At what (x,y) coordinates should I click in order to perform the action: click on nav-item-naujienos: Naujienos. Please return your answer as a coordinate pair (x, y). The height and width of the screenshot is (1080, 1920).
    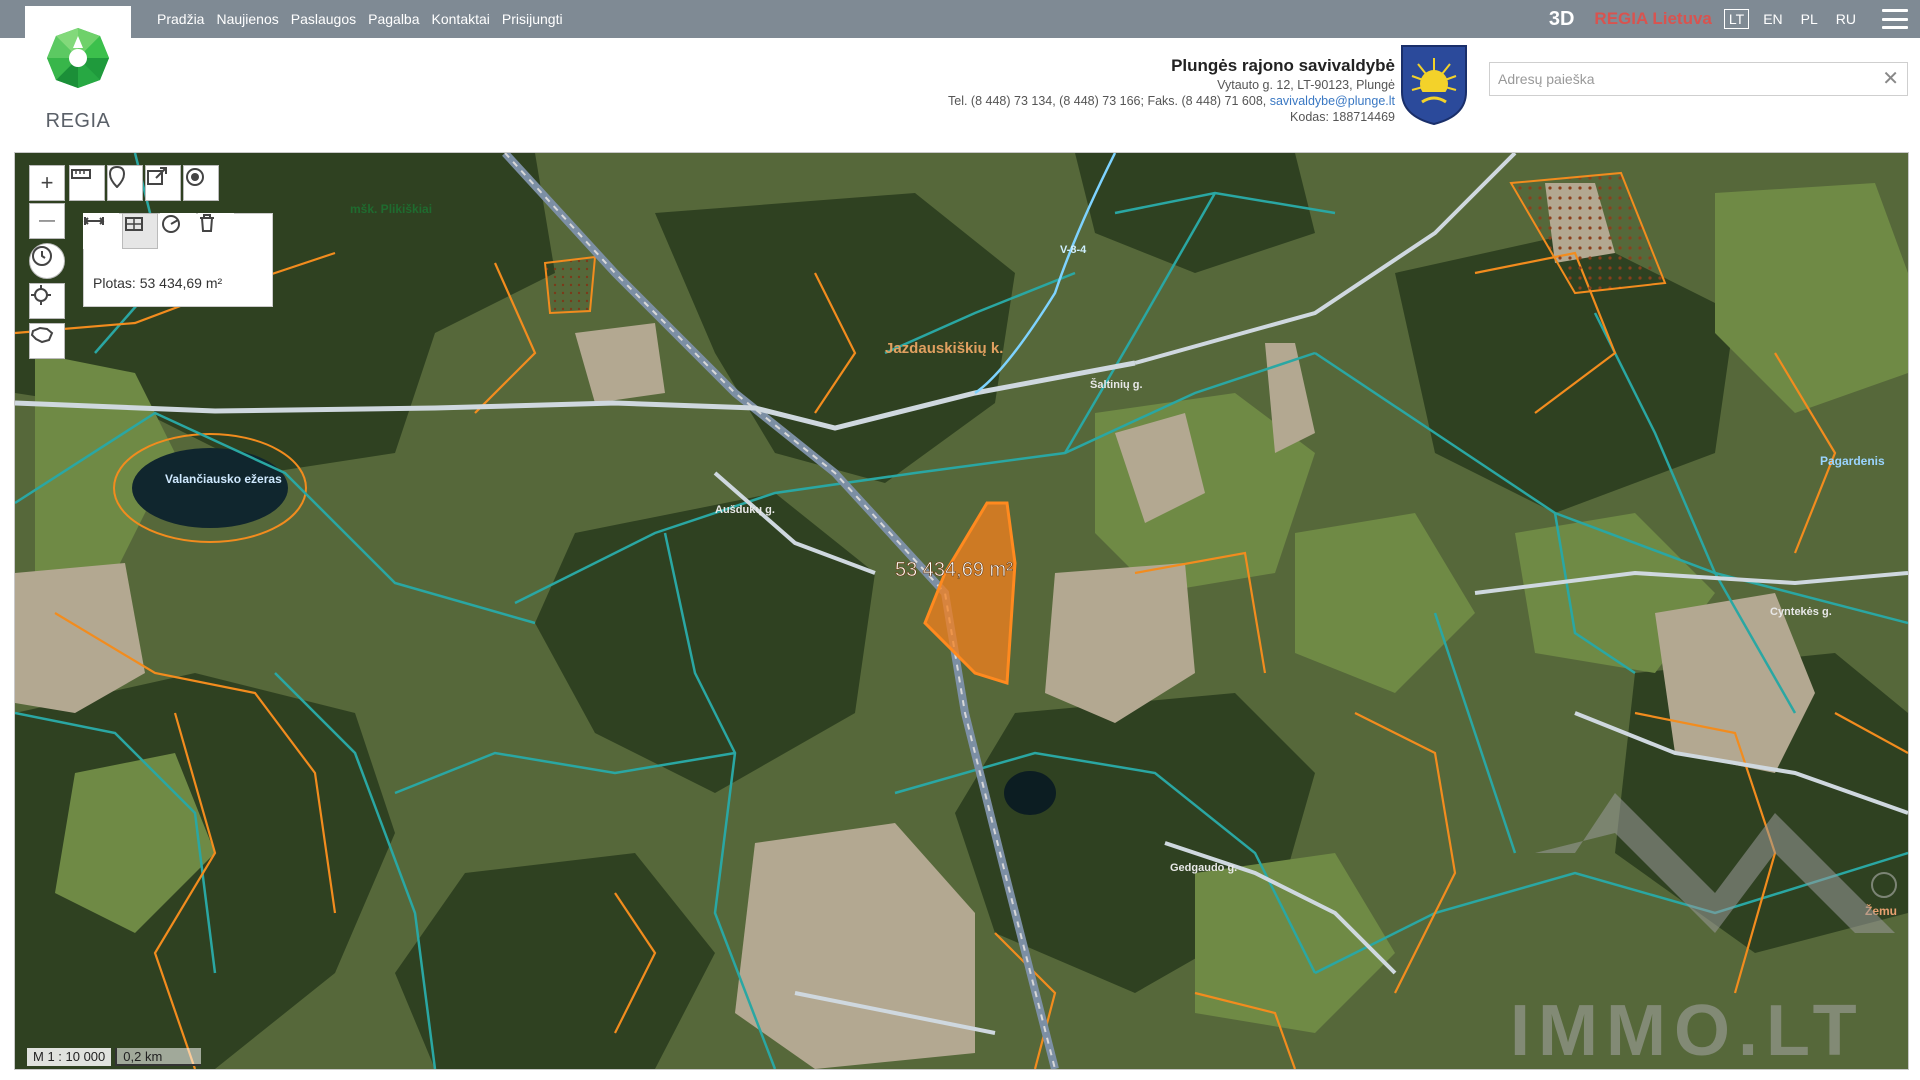
    Looking at the image, I should click on (247, 19).